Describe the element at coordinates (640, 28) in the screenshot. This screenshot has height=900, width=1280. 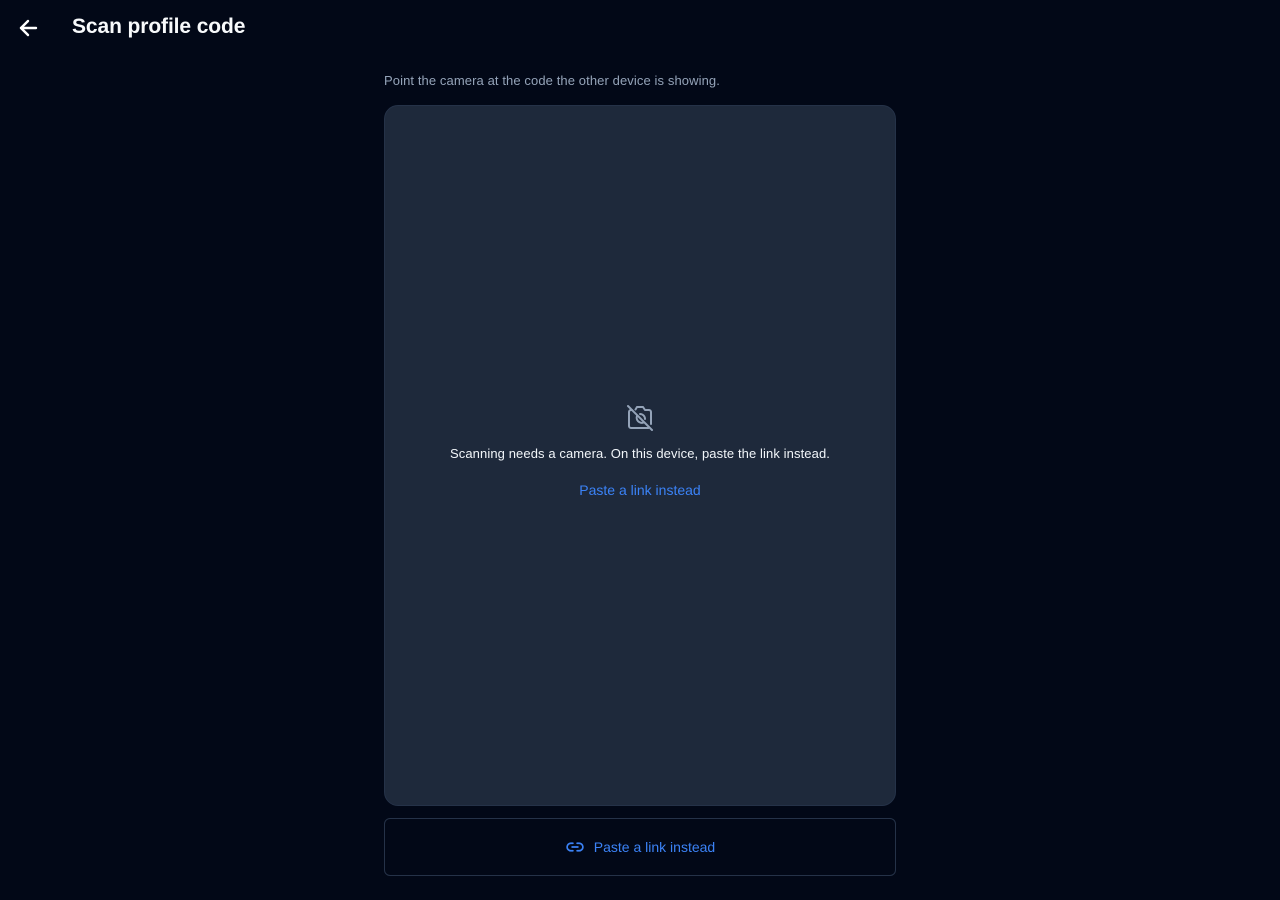
I see `app-header: Scan profile code` at that location.